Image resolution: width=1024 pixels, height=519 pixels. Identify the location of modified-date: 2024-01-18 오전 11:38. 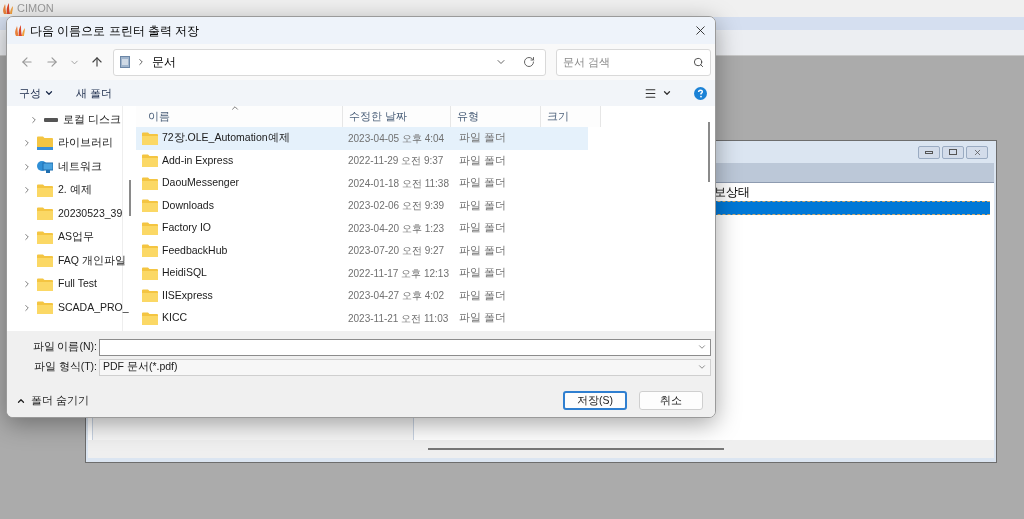
(398, 183).